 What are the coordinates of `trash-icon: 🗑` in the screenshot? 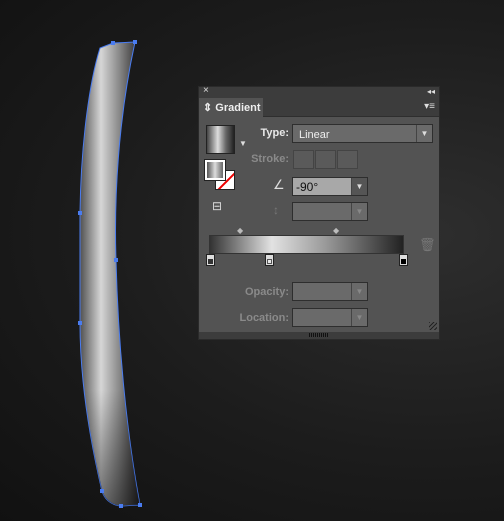 It's located at (427, 245).